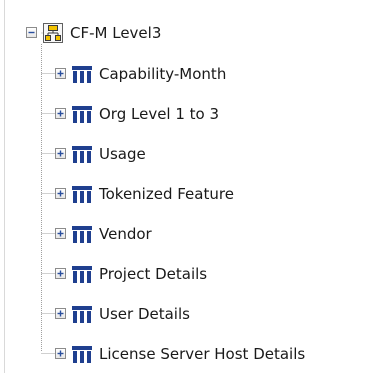  I want to click on tree-node-tokenized-feature: Tokenized Feature, so click(160, 194).